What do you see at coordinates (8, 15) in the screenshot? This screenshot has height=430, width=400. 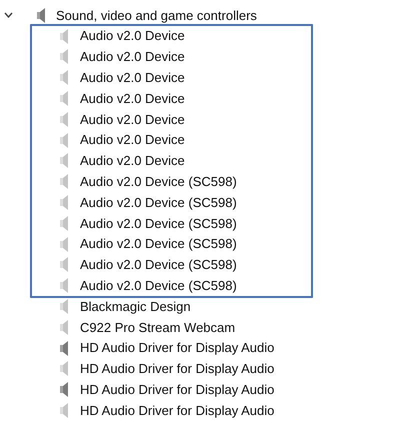 I see `chevron-icon` at bounding box center [8, 15].